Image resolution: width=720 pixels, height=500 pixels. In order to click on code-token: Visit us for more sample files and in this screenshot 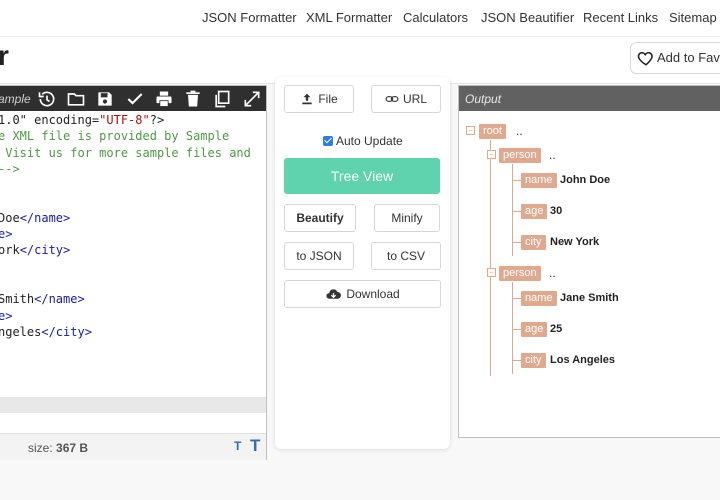, I will do `click(125, 152)`.